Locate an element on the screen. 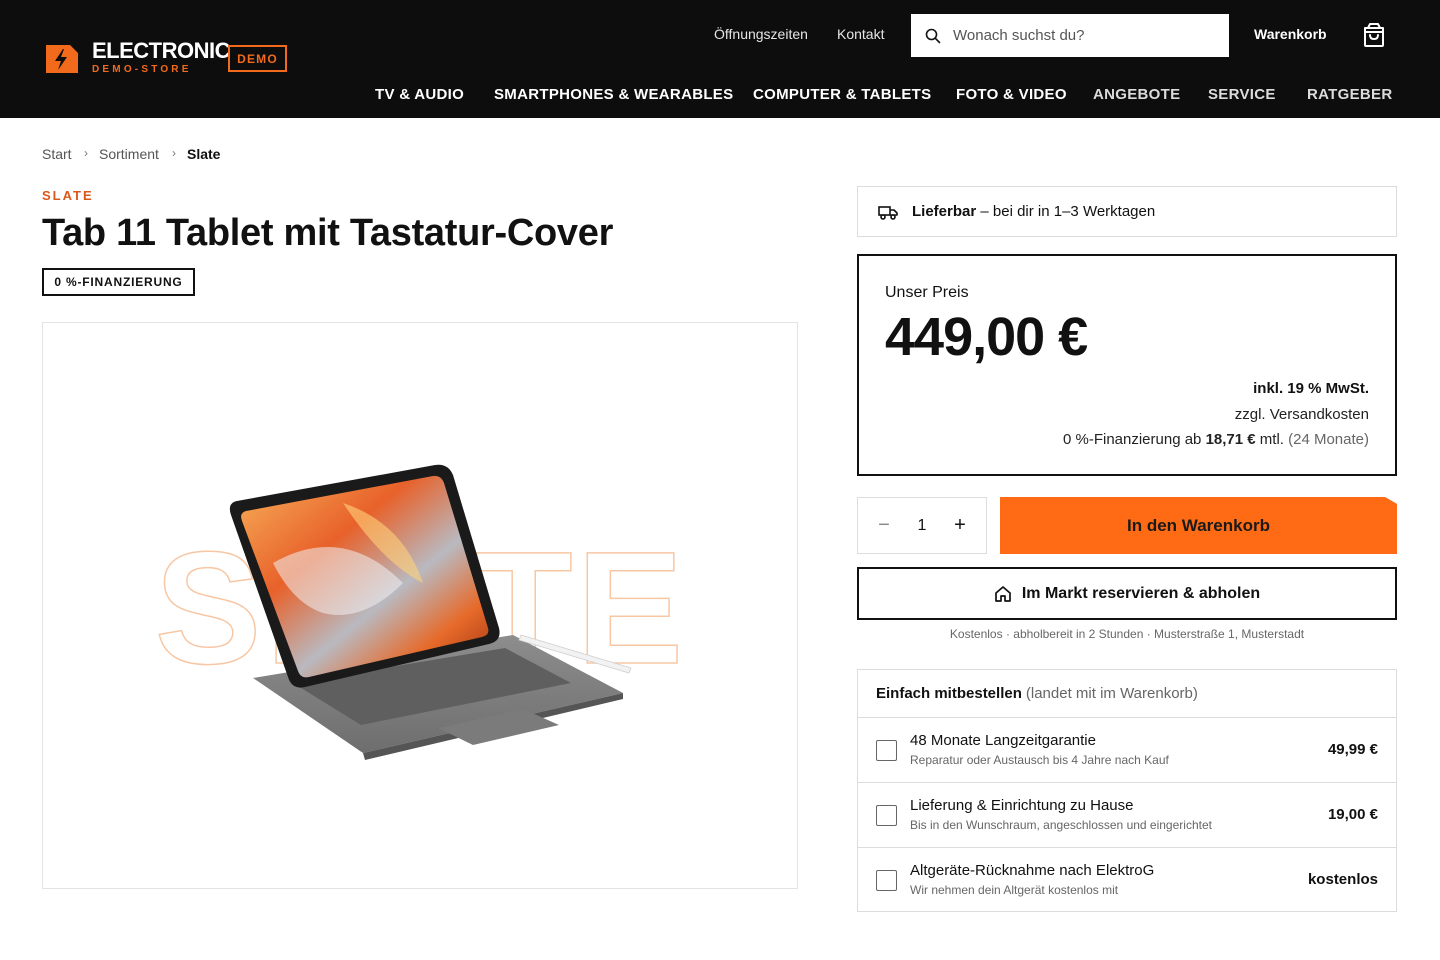  product-title: Tab 11 Tablet mit Tastatur-Cover is located at coordinates (328, 233).